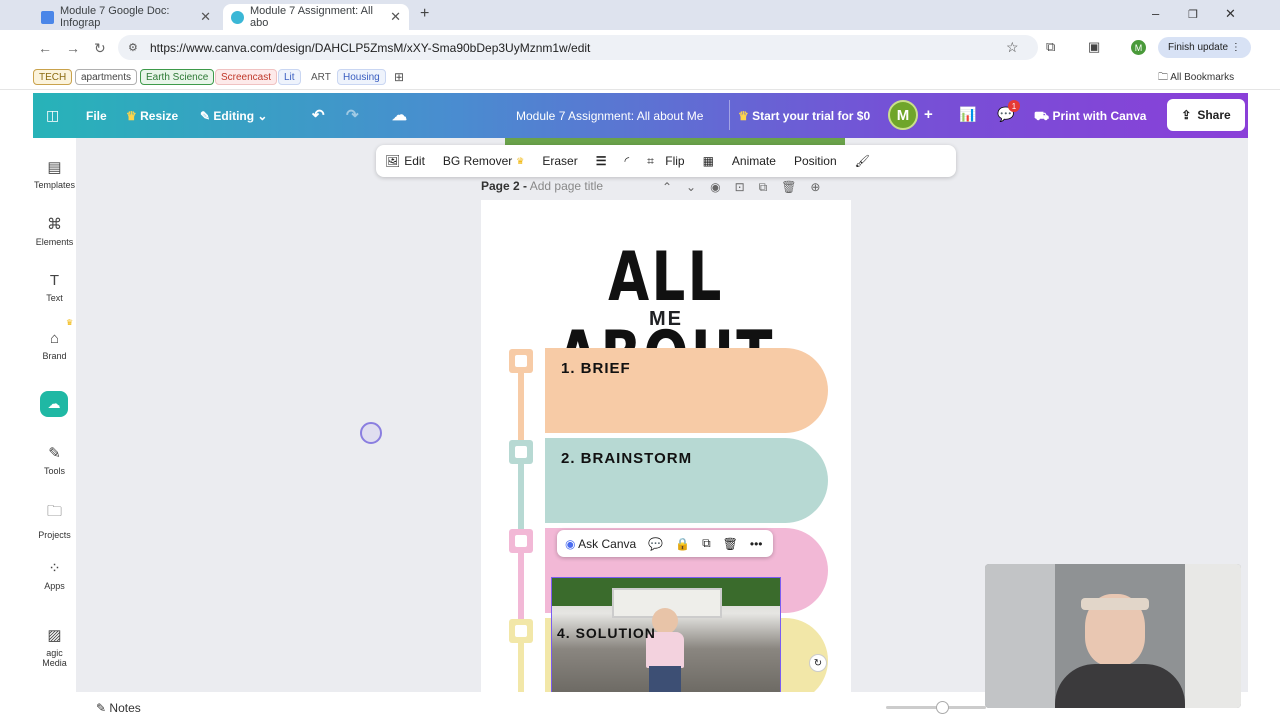  Describe the element at coordinates (246, 77) in the screenshot. I see `bookmark-screencast: Screencast` at that location.